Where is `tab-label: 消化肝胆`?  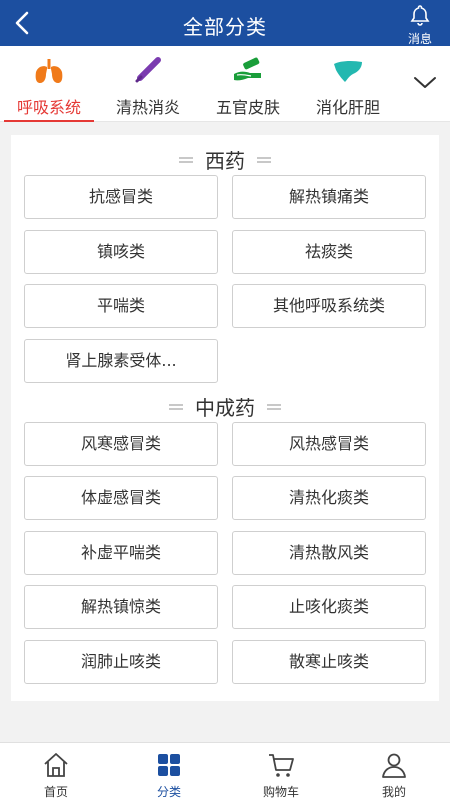 tab-label: 消化肝胆 is located at coordinates (347, 107).